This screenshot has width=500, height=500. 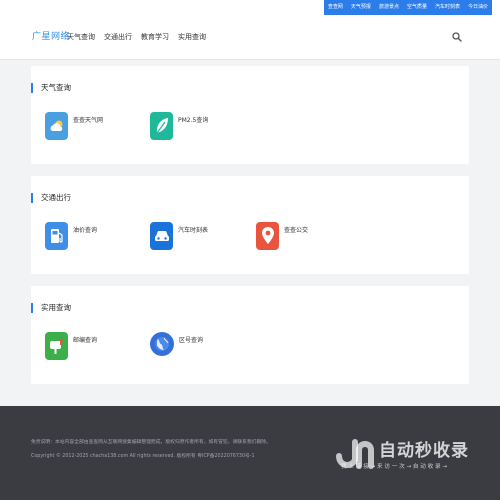 What do you see at coordinates (416, 7) in the screenshot?
I see `top-link-air-quality: 空气质量` at bounding box center [416, 7].